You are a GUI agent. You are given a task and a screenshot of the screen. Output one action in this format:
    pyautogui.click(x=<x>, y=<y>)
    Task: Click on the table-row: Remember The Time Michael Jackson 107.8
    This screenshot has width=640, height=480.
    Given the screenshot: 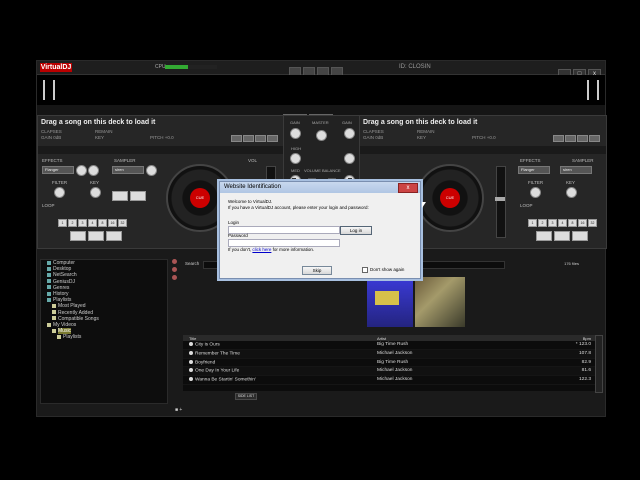 What is the action you would take?
    pyautogui.click(x=390, y=354)
    